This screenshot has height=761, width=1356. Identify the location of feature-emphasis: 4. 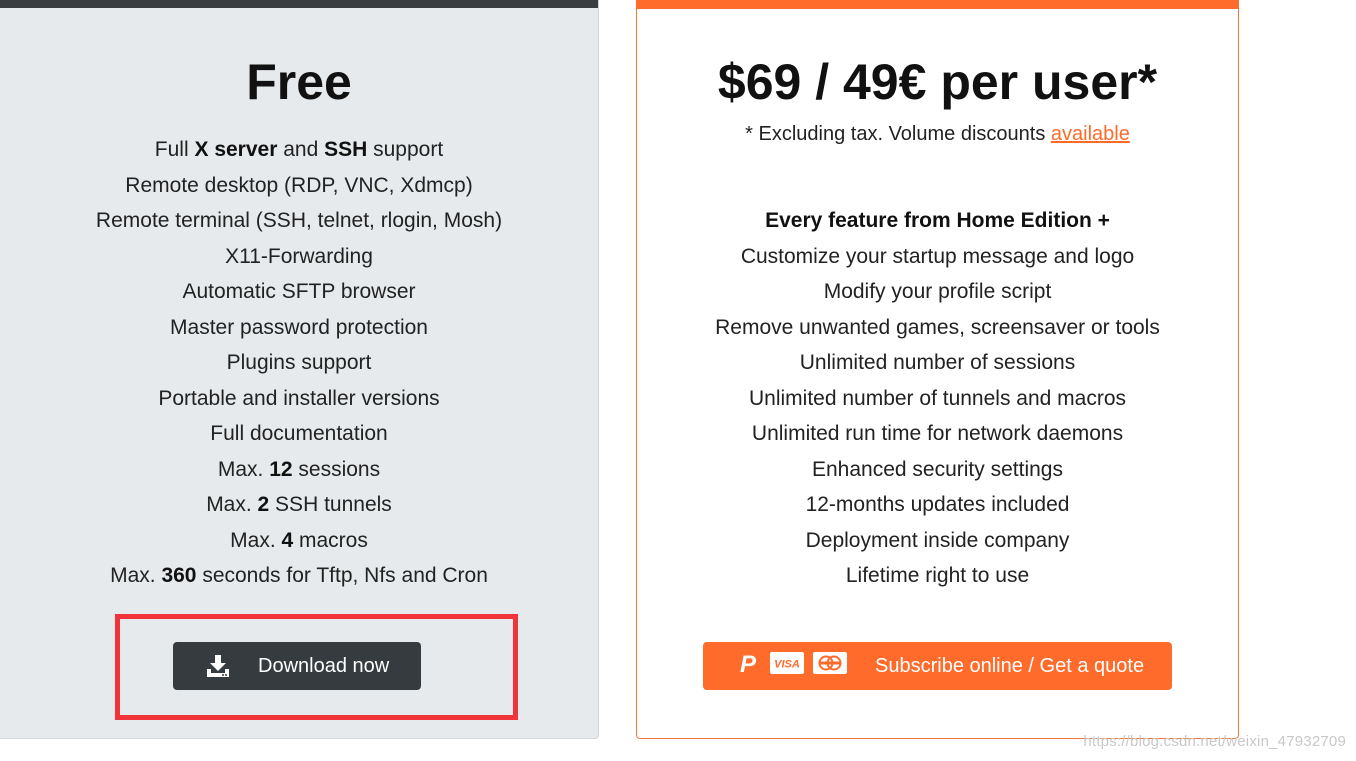
(287, 540).